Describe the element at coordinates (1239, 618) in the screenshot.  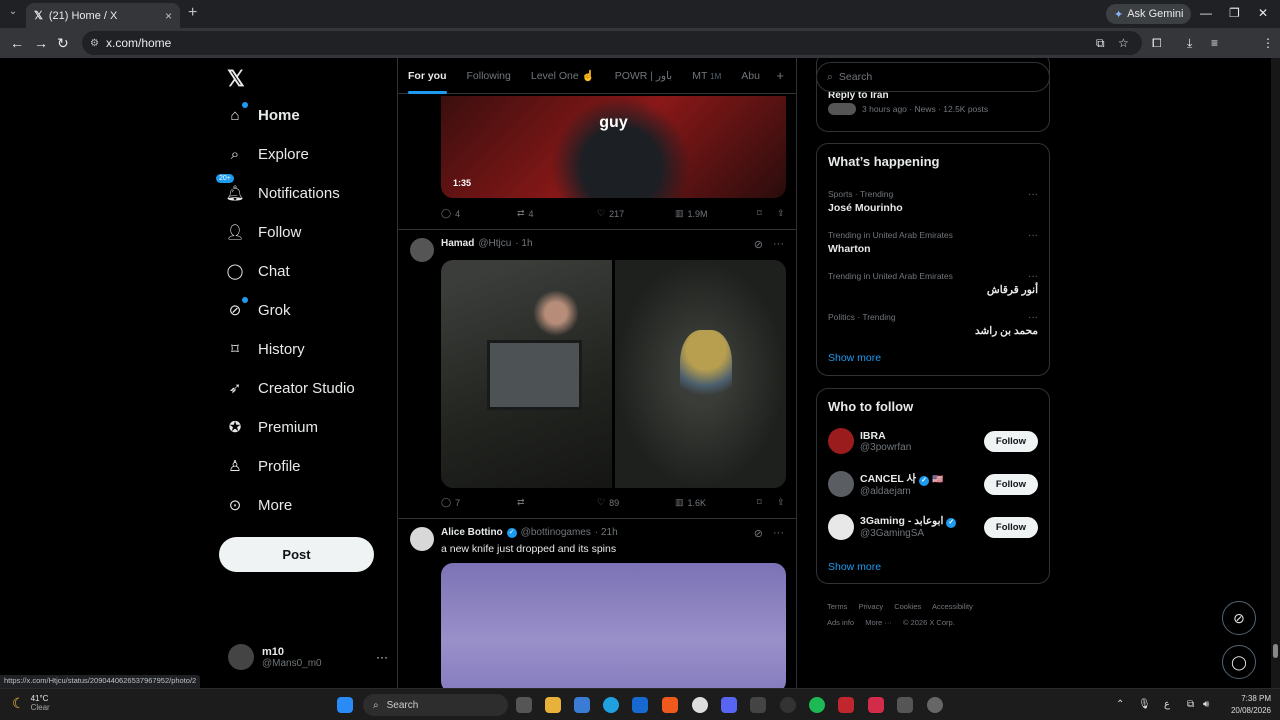
I see `grok-fab: ⊘` at that location.